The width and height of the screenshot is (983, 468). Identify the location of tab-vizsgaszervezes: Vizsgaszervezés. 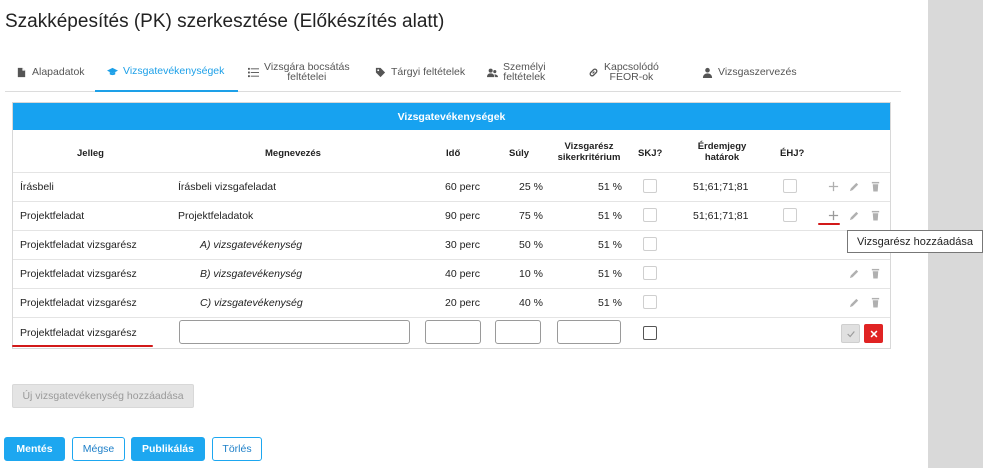
(757, 72).